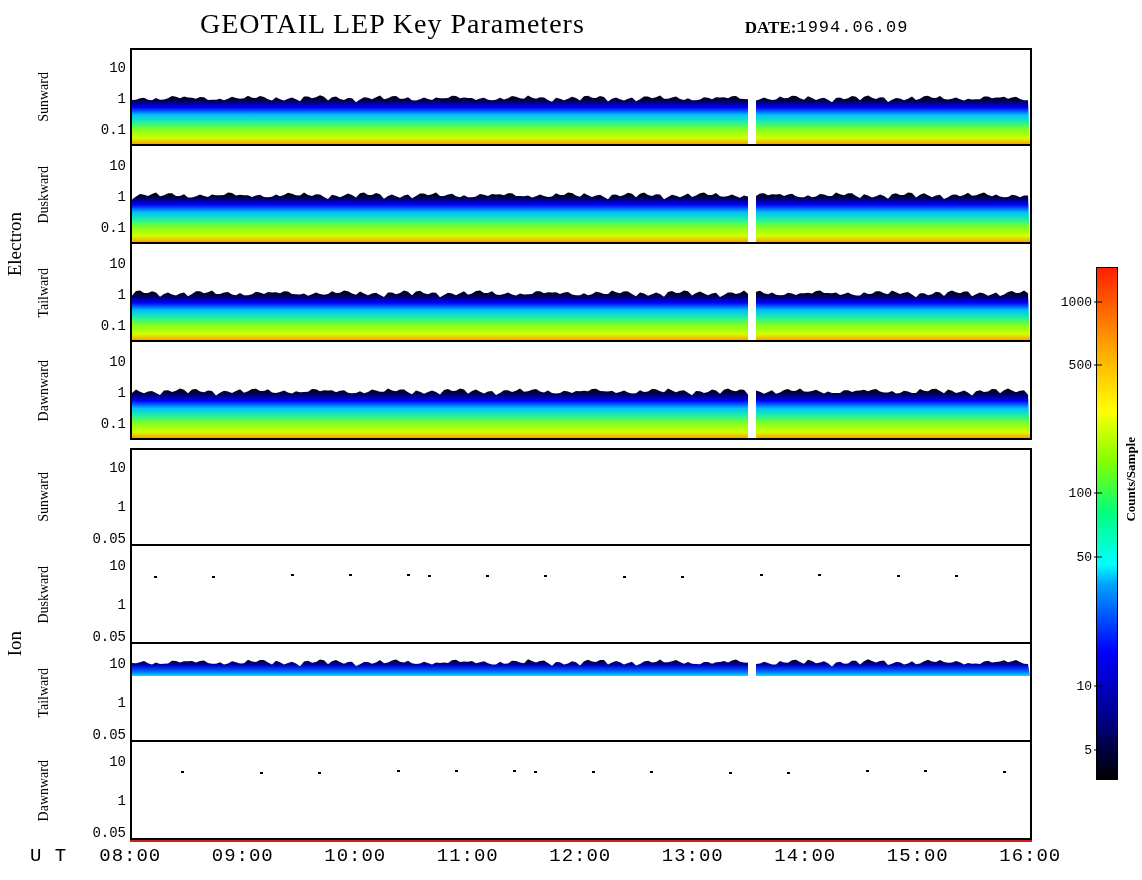  I want to click on colorbar-tick-label: 100, so click(1080, 493).